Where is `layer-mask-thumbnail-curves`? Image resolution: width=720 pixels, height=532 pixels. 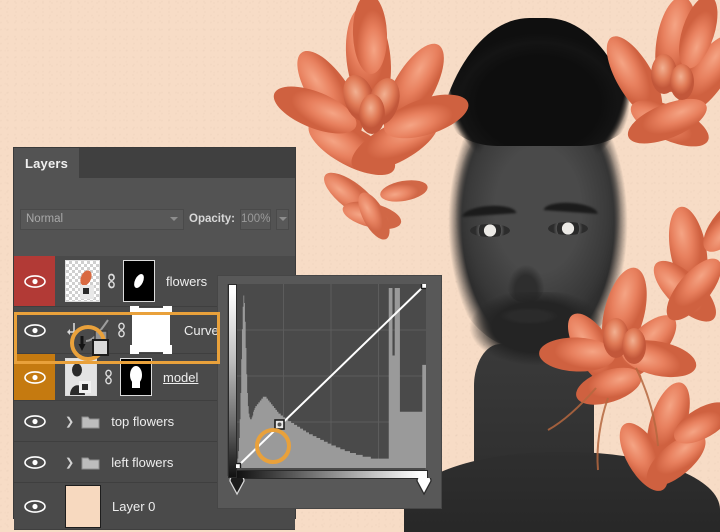 layer-mask-thumbnail-curves is located at coordinates (151, 330).